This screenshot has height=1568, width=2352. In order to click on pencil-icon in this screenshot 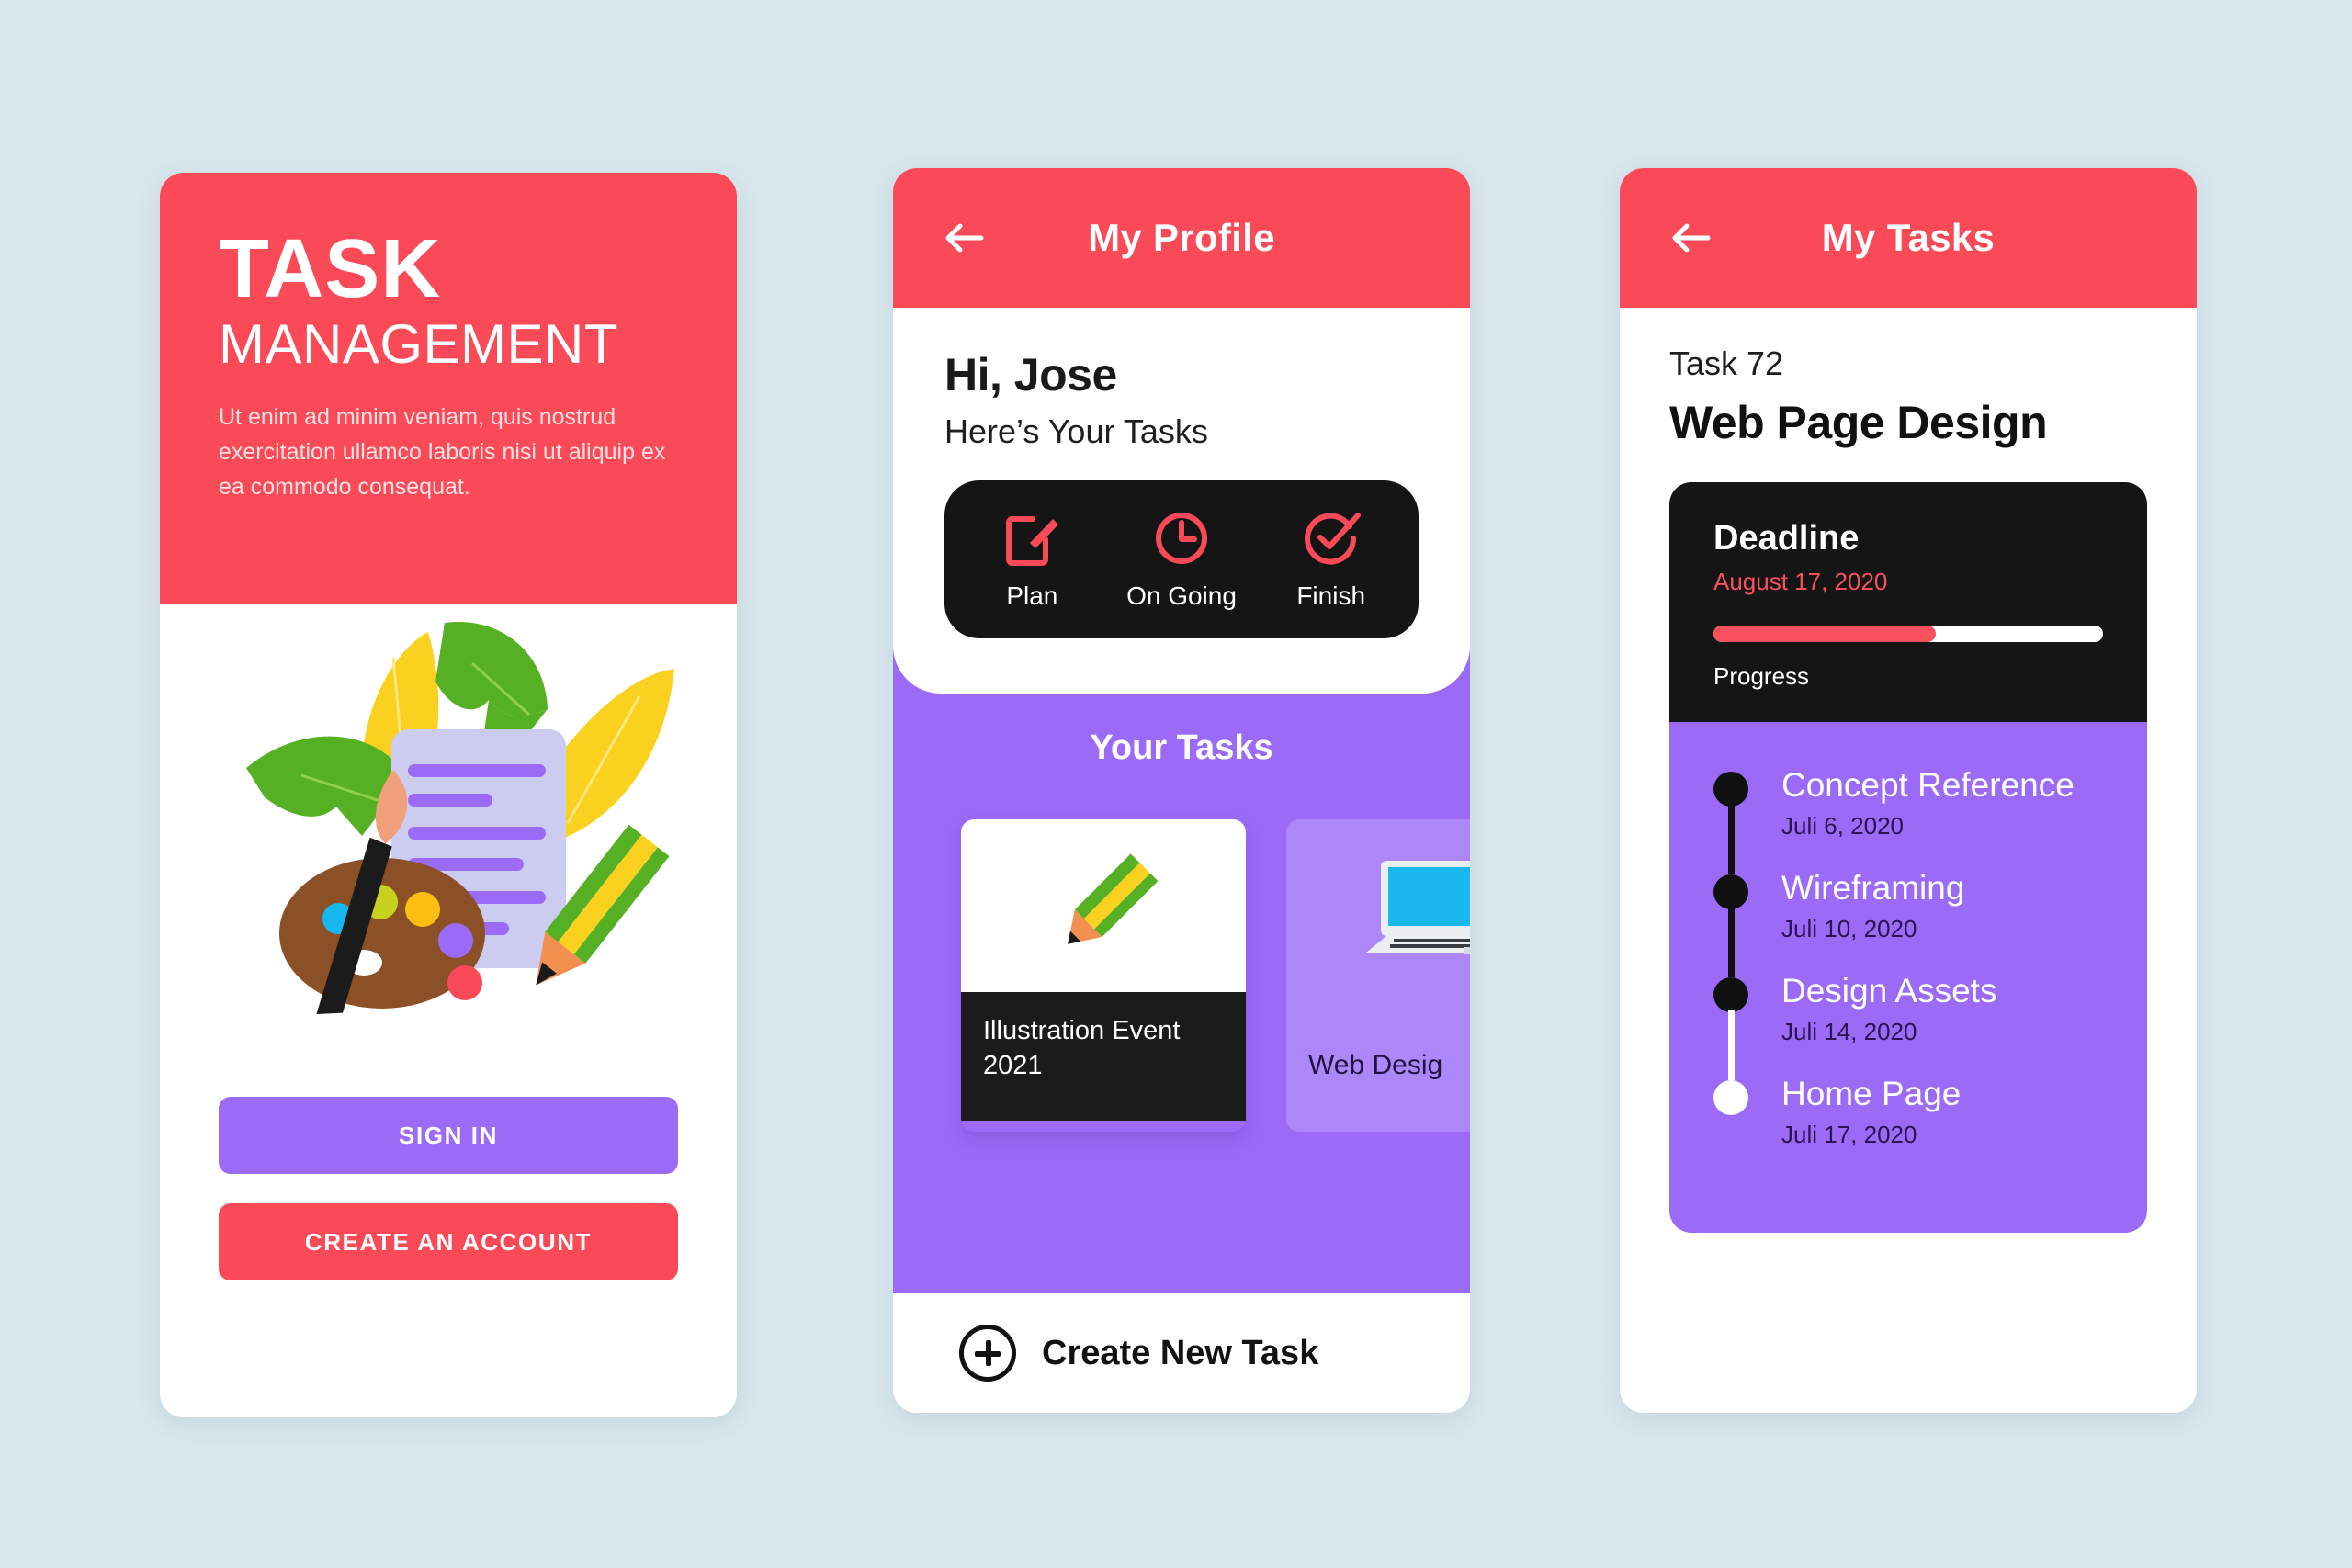, I will do `click(1113, 898)`.